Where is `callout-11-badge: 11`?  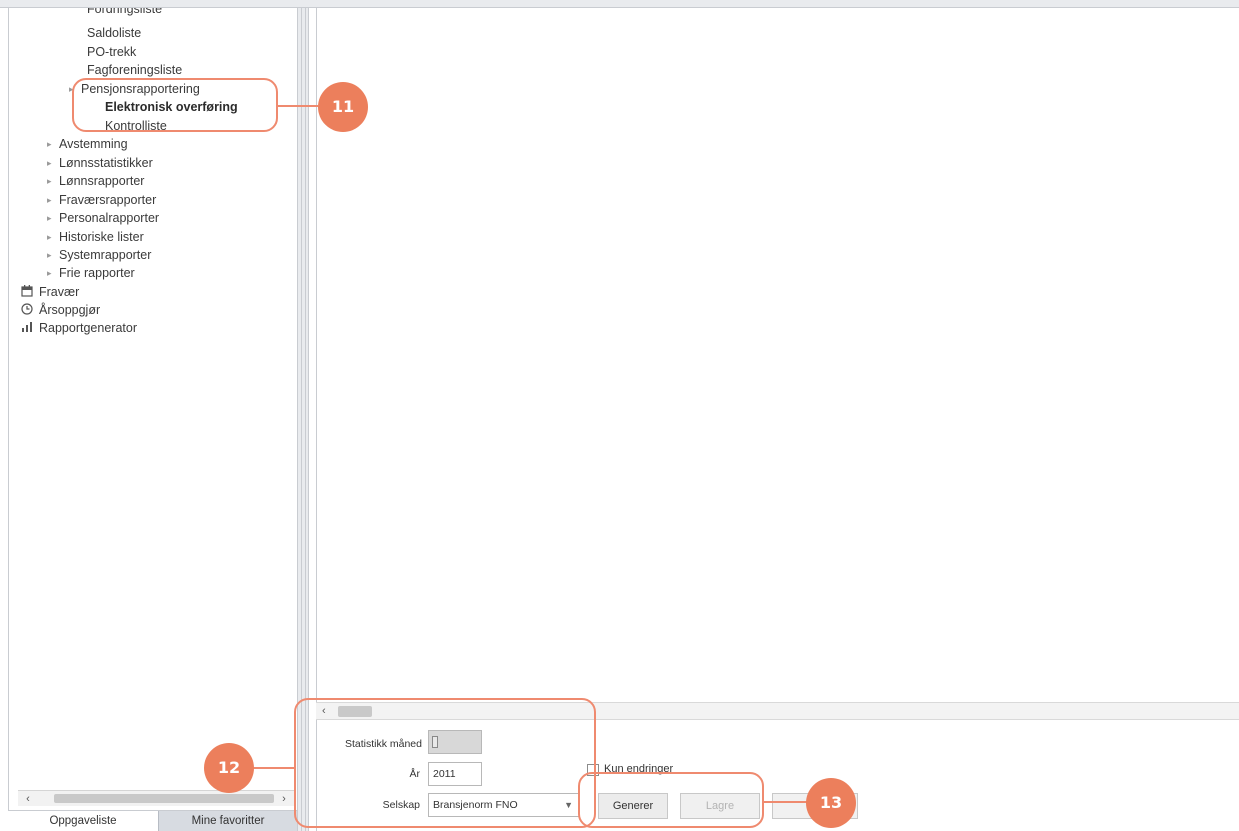 callout-11-badge: 11 is located at coordinates (343, 107).